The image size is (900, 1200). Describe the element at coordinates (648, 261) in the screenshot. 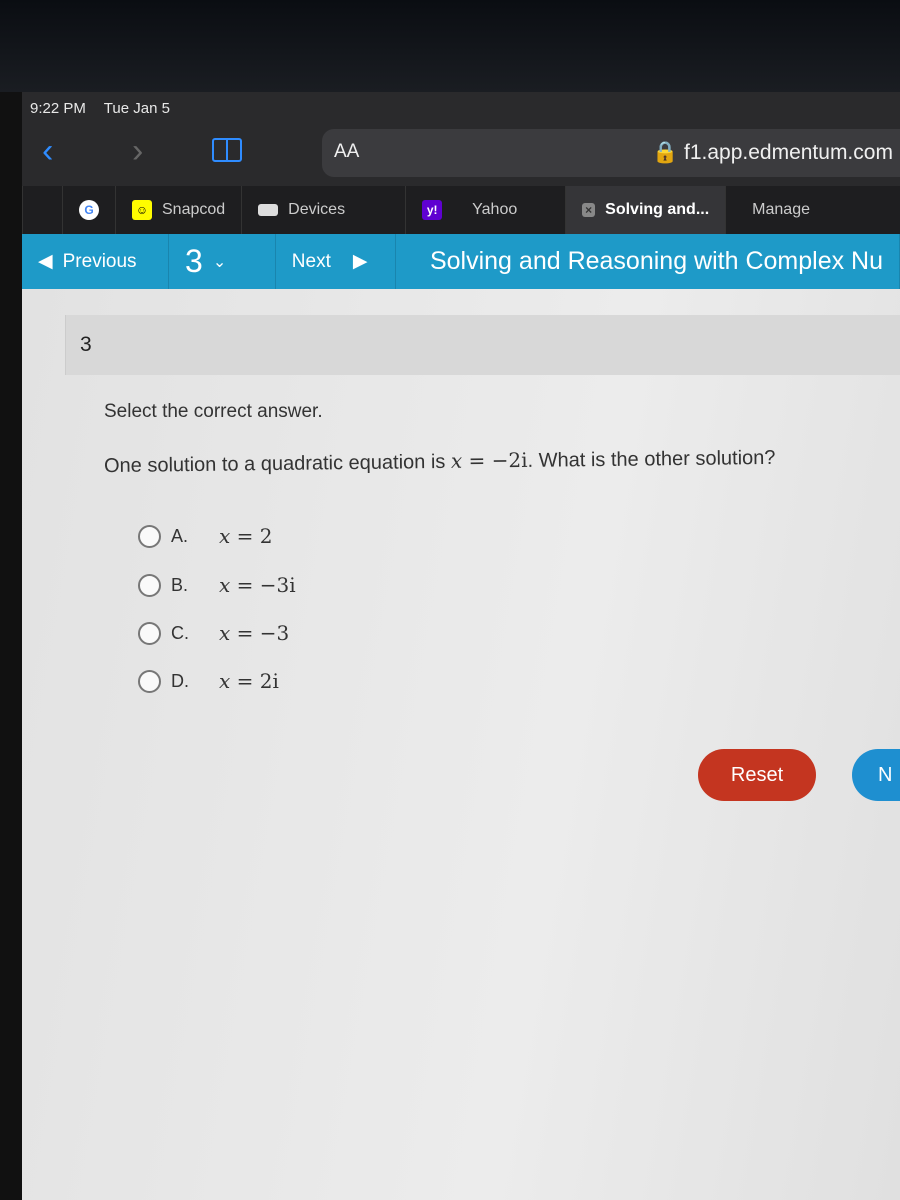

I see `page-title: Solving and Reasoning with Complex Nu` at that location.